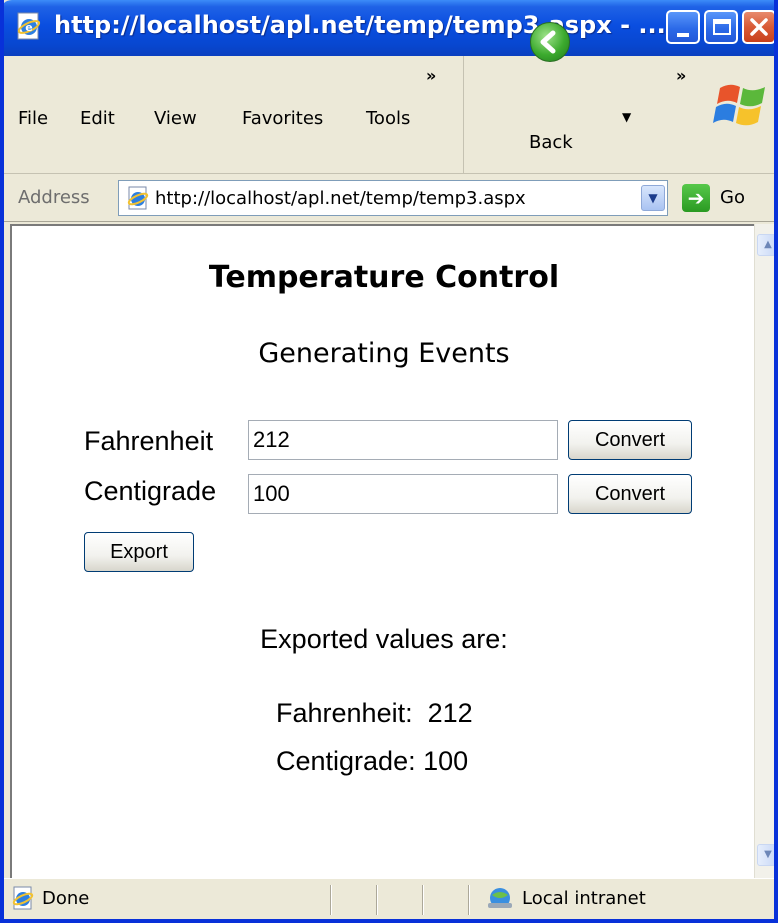 This screenshot has height=923, width=778. I want to click on scroll-down-icon: ▼, so click(765, 855).